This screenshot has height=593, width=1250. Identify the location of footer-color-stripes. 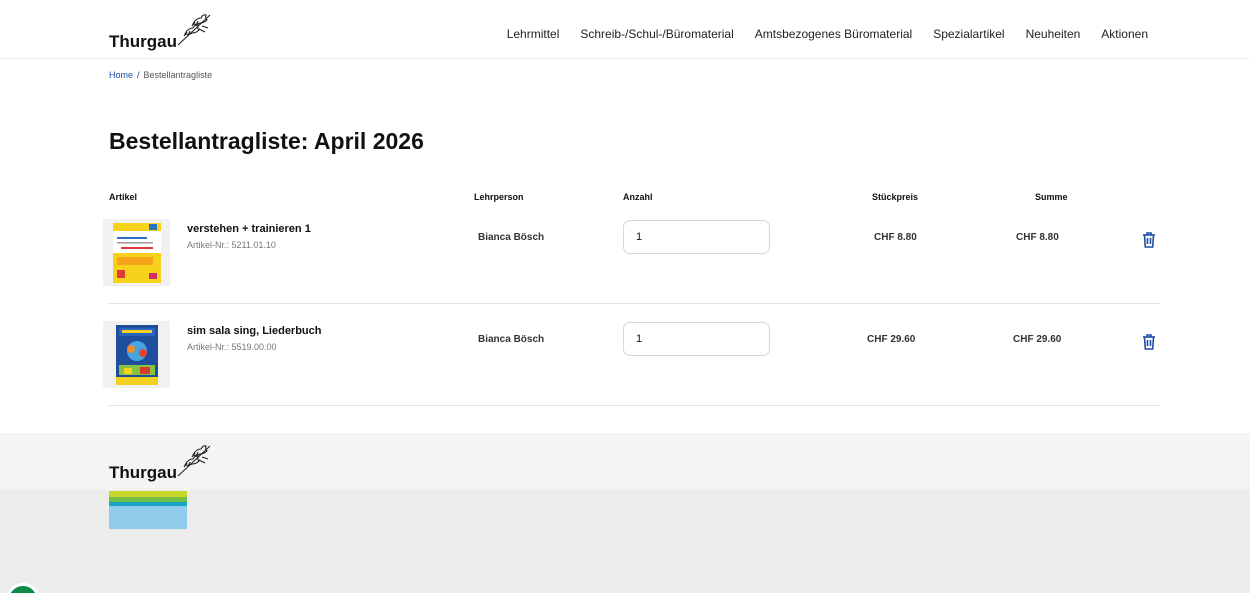
(148, 510).